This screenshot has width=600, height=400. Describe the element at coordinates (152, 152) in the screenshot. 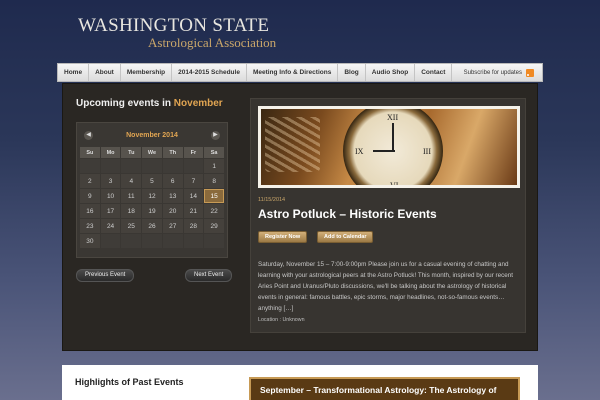

I see `calendar-dow: We` at that location.